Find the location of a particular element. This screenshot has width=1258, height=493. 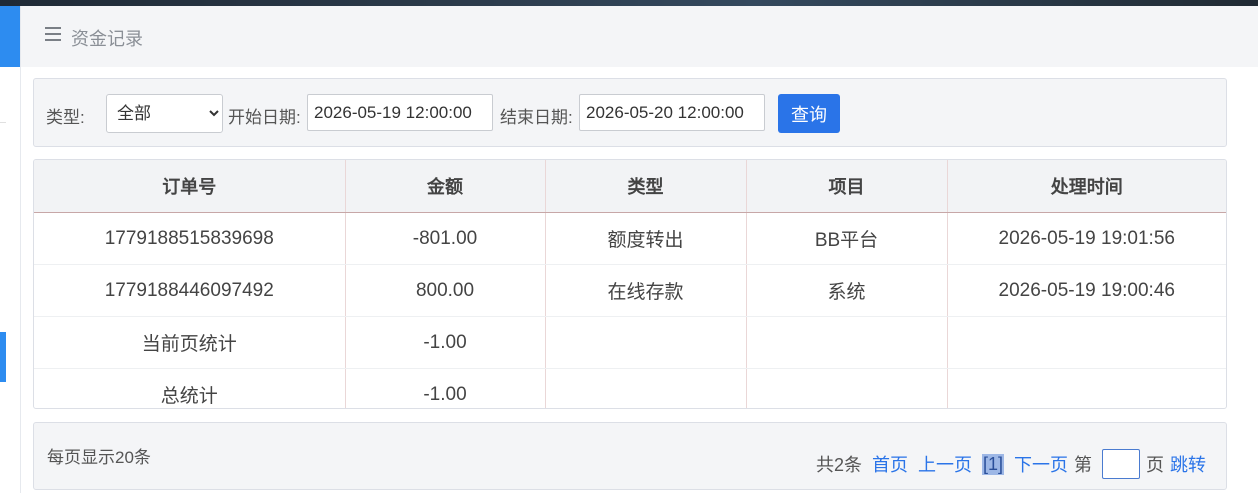

cell-item: BB平台 is located at coordinates (847, 238).